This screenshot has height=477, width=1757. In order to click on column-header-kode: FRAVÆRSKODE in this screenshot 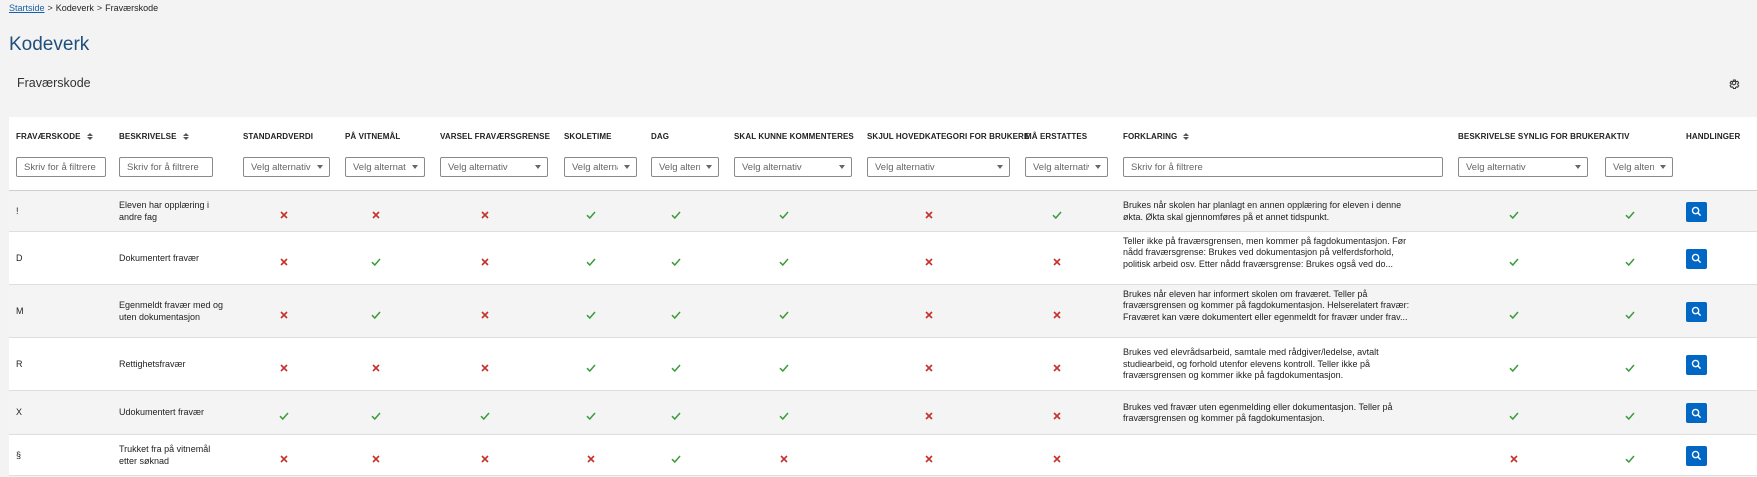, I will do `click(54, 136)`.